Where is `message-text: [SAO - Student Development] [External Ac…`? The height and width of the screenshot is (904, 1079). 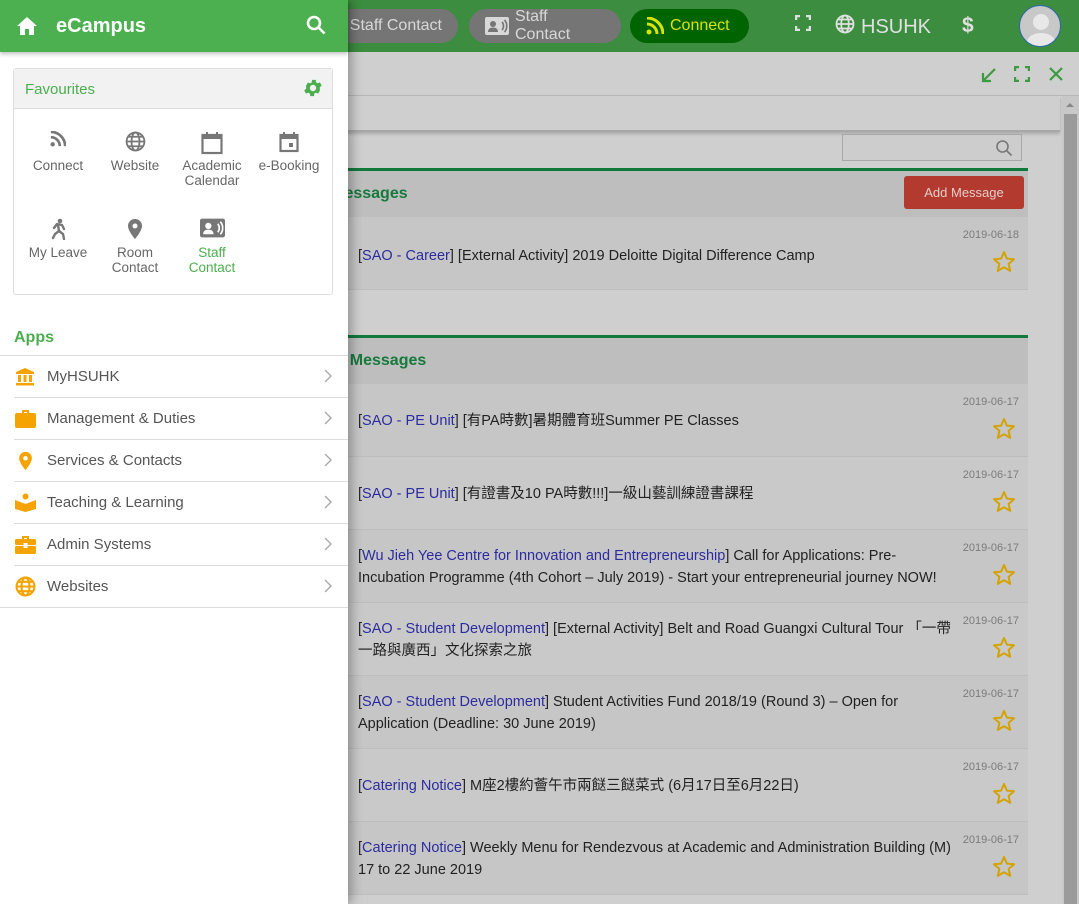
message-text: [SAO - Student Development] [External Ac… is located at coordinates (658, 632).